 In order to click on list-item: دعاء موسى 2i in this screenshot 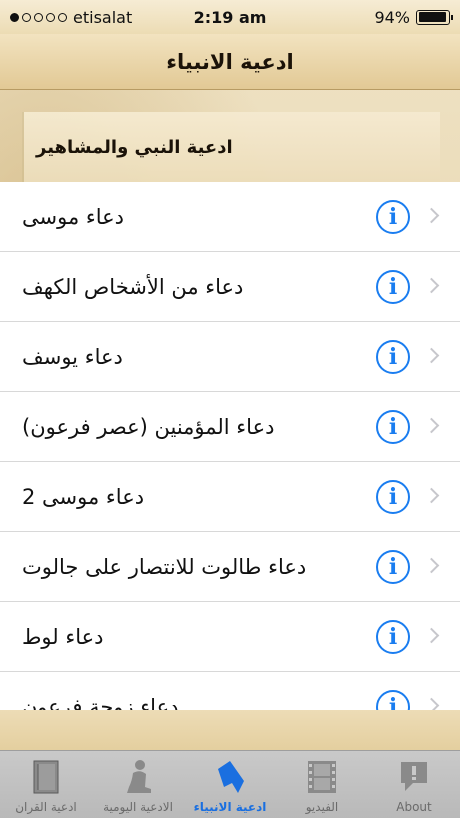, I will do `click(230, 497)`.